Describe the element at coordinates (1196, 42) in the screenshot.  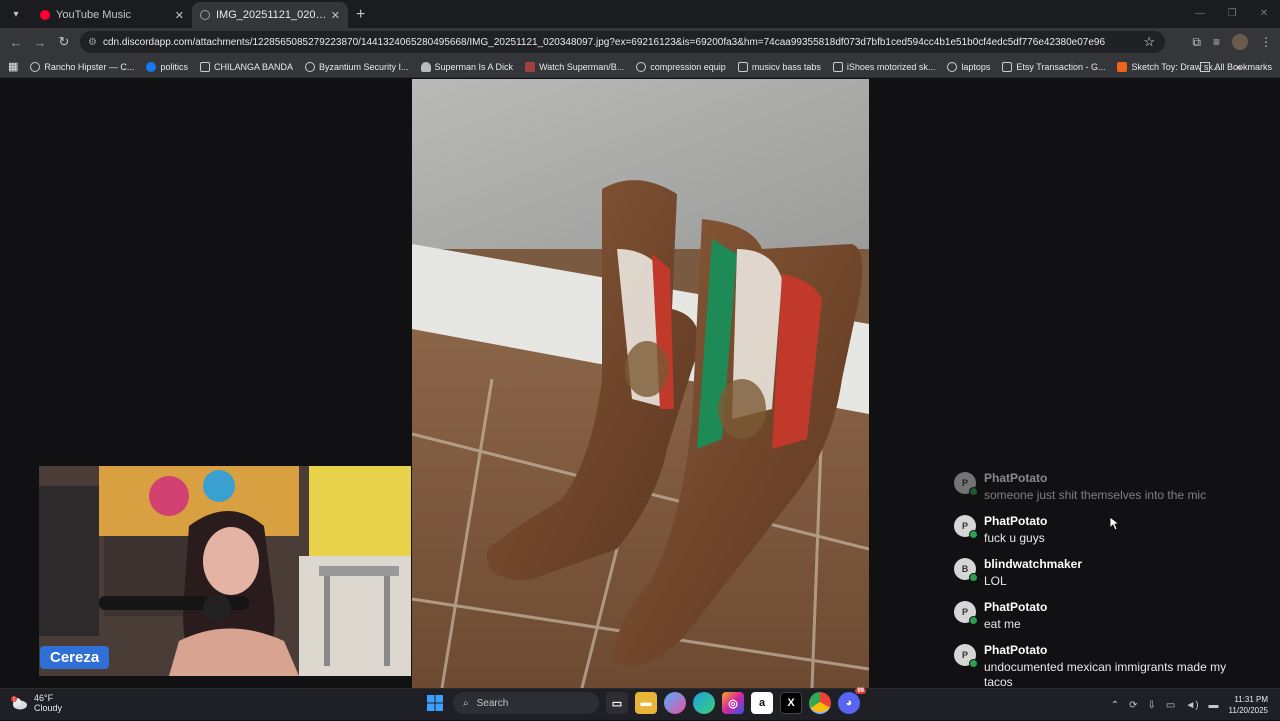
I see `extensions-icon: ⧉` at that location.